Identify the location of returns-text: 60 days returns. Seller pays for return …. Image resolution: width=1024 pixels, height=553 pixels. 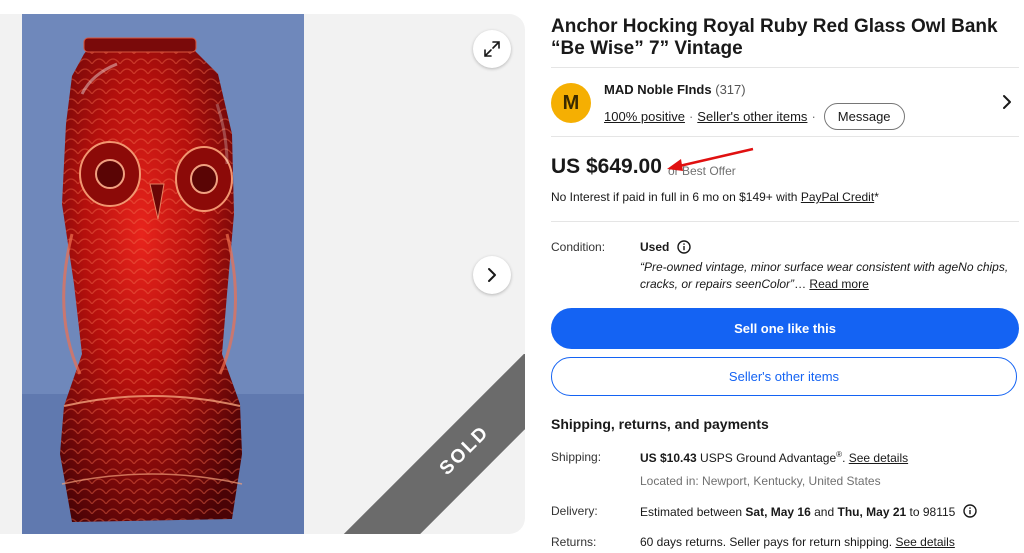
(768, 542).